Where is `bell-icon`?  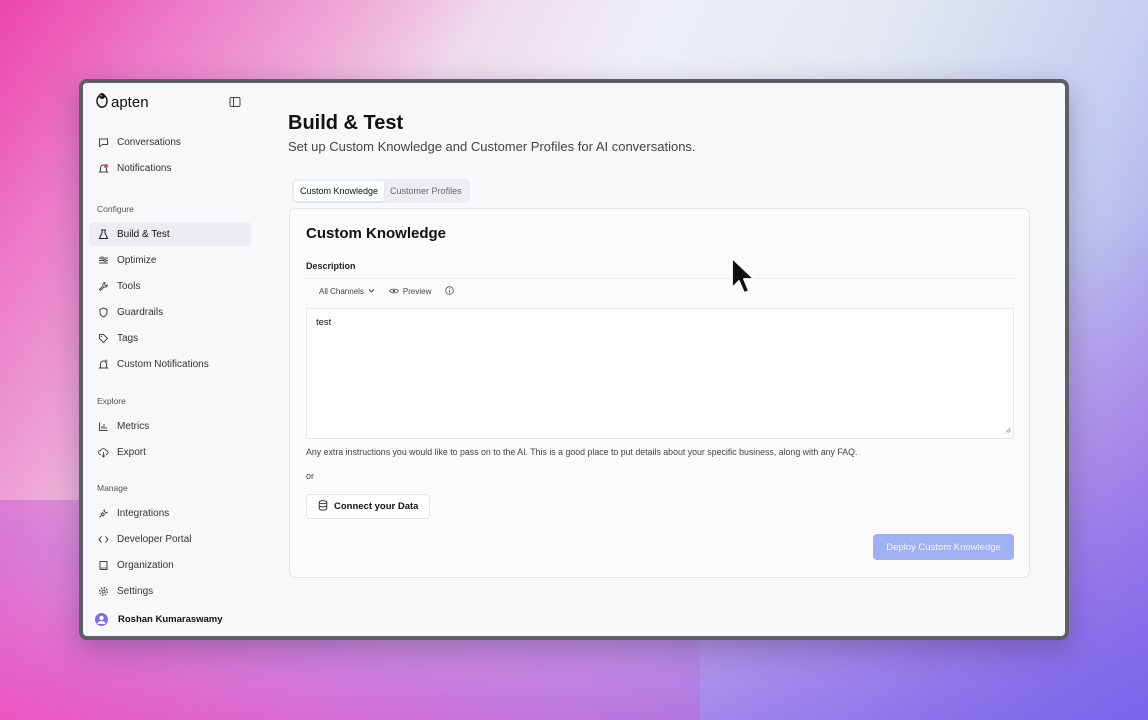
bell-icon is located at coordinates (103, 168).